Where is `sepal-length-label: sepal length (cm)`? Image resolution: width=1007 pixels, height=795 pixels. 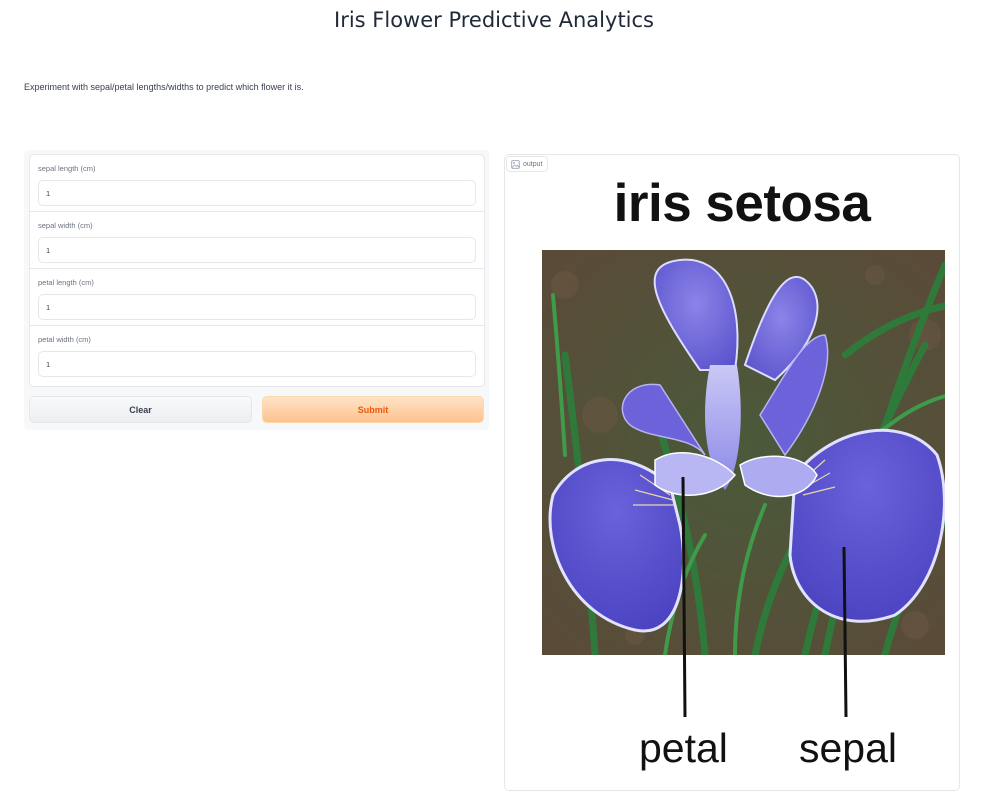
sepal-length-label: sepal length (cm) is located at coordinates (67, 168).